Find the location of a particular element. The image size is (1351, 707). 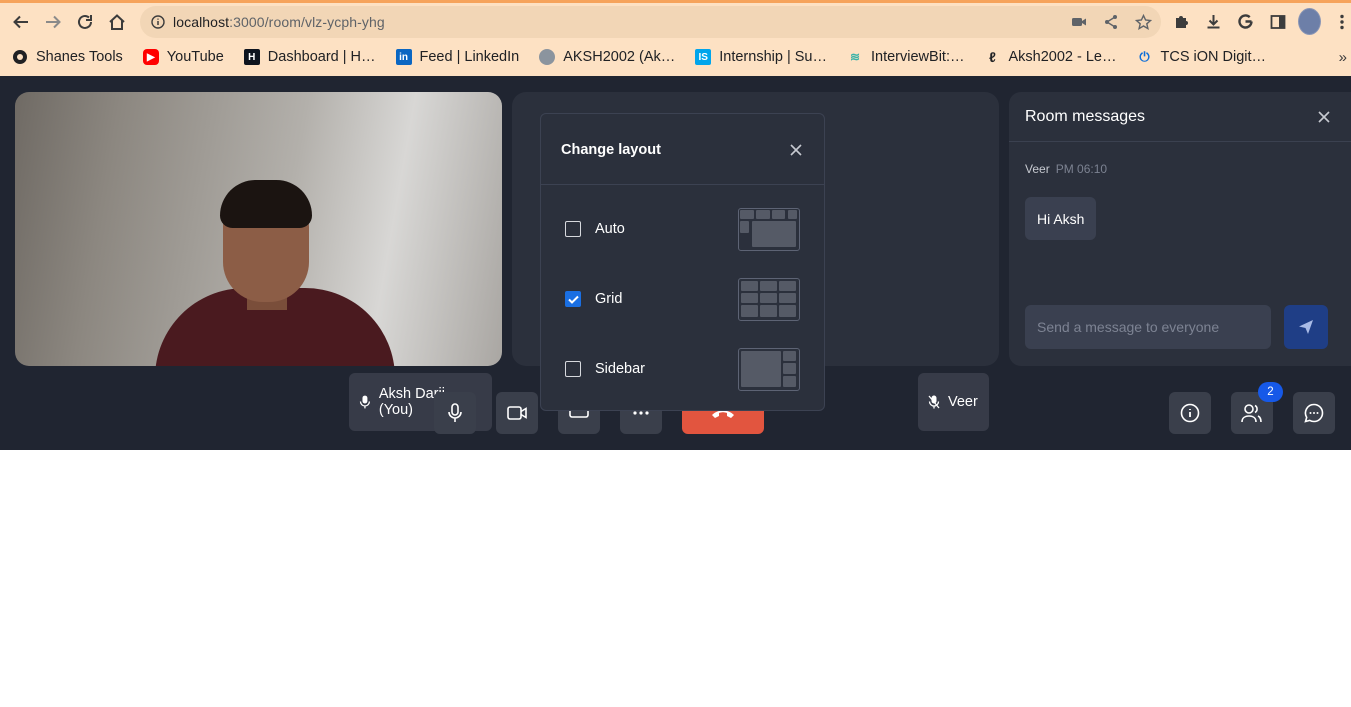

checkmark-icon is located at coordinates (573, 299).